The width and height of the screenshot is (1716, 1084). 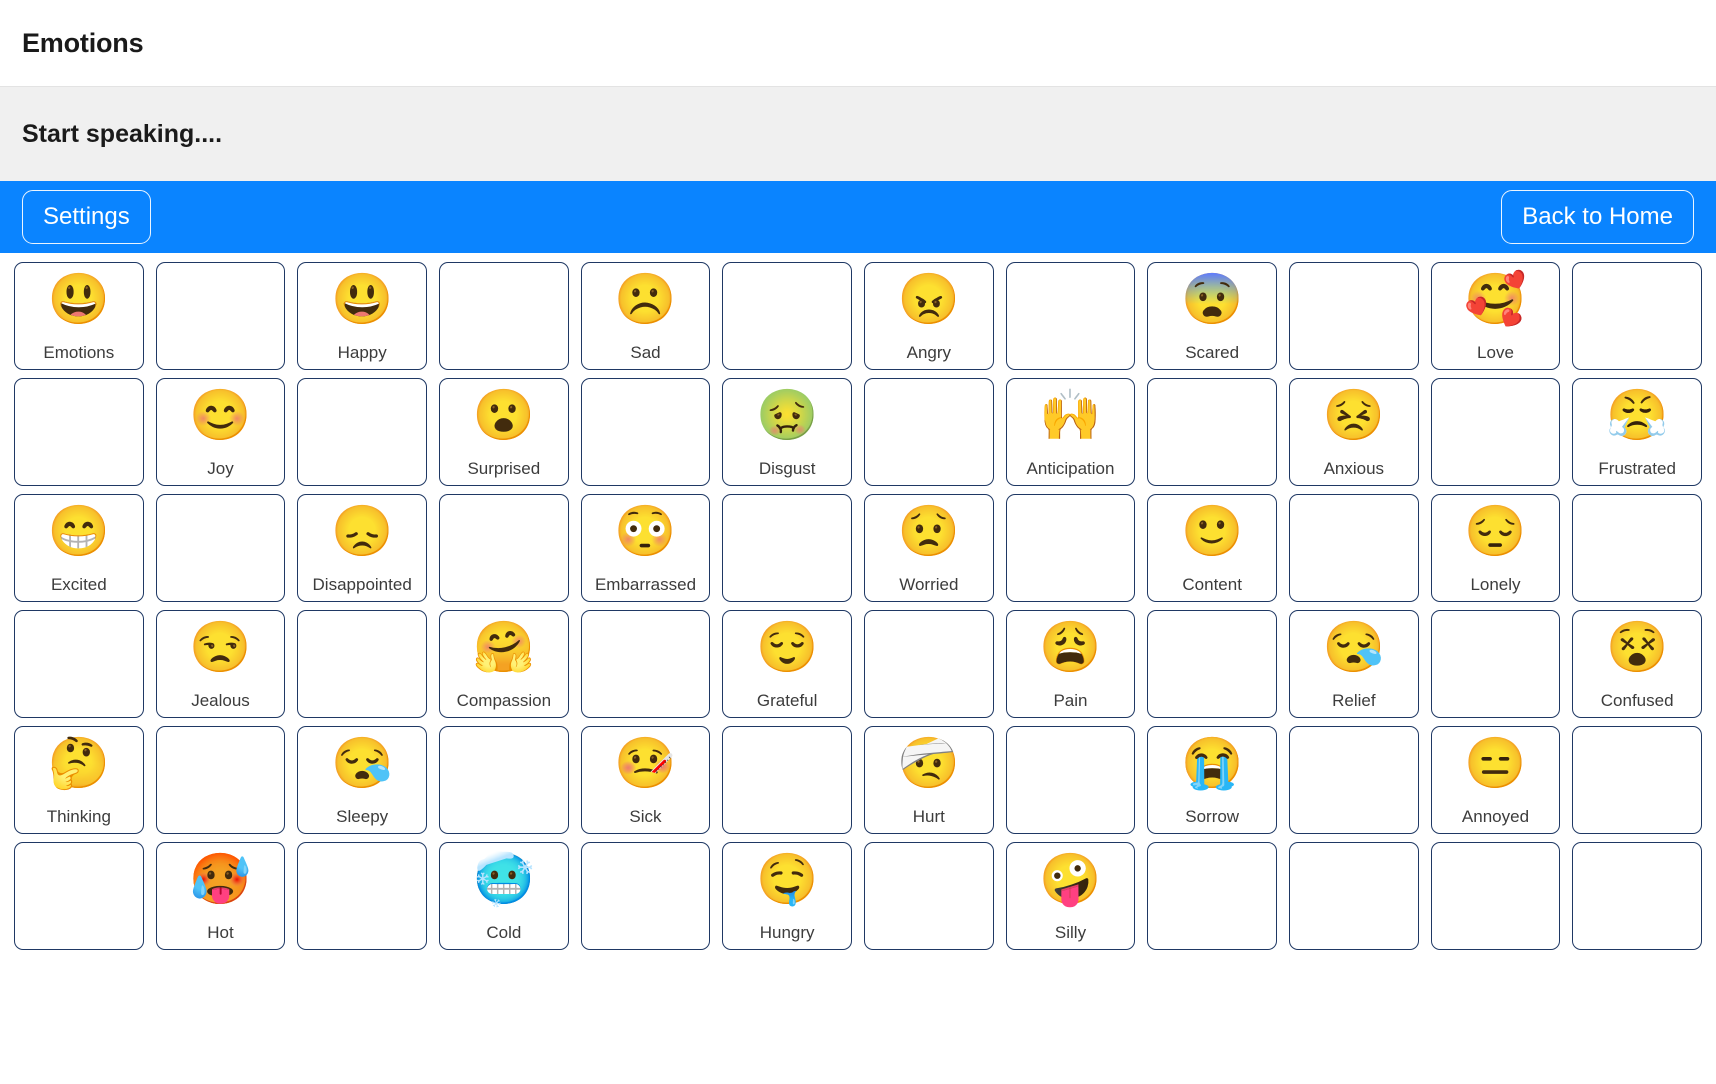 I want to click on emotion-cell-hot: 🥵 Hot, so click(x=220, y=896).